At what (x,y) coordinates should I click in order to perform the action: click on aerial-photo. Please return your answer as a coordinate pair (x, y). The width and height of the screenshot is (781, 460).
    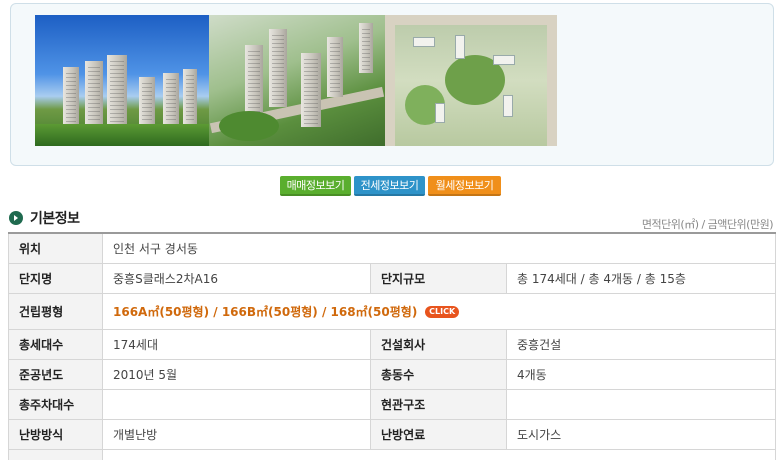
    Looking at the image, I should click on (297, 80).